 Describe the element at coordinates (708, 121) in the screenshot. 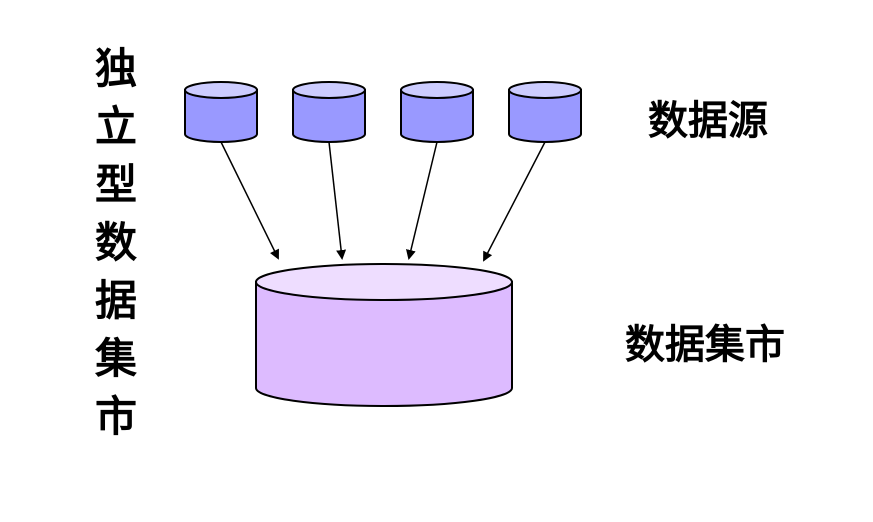

I see `data-sources-label: 数据源` at that location.